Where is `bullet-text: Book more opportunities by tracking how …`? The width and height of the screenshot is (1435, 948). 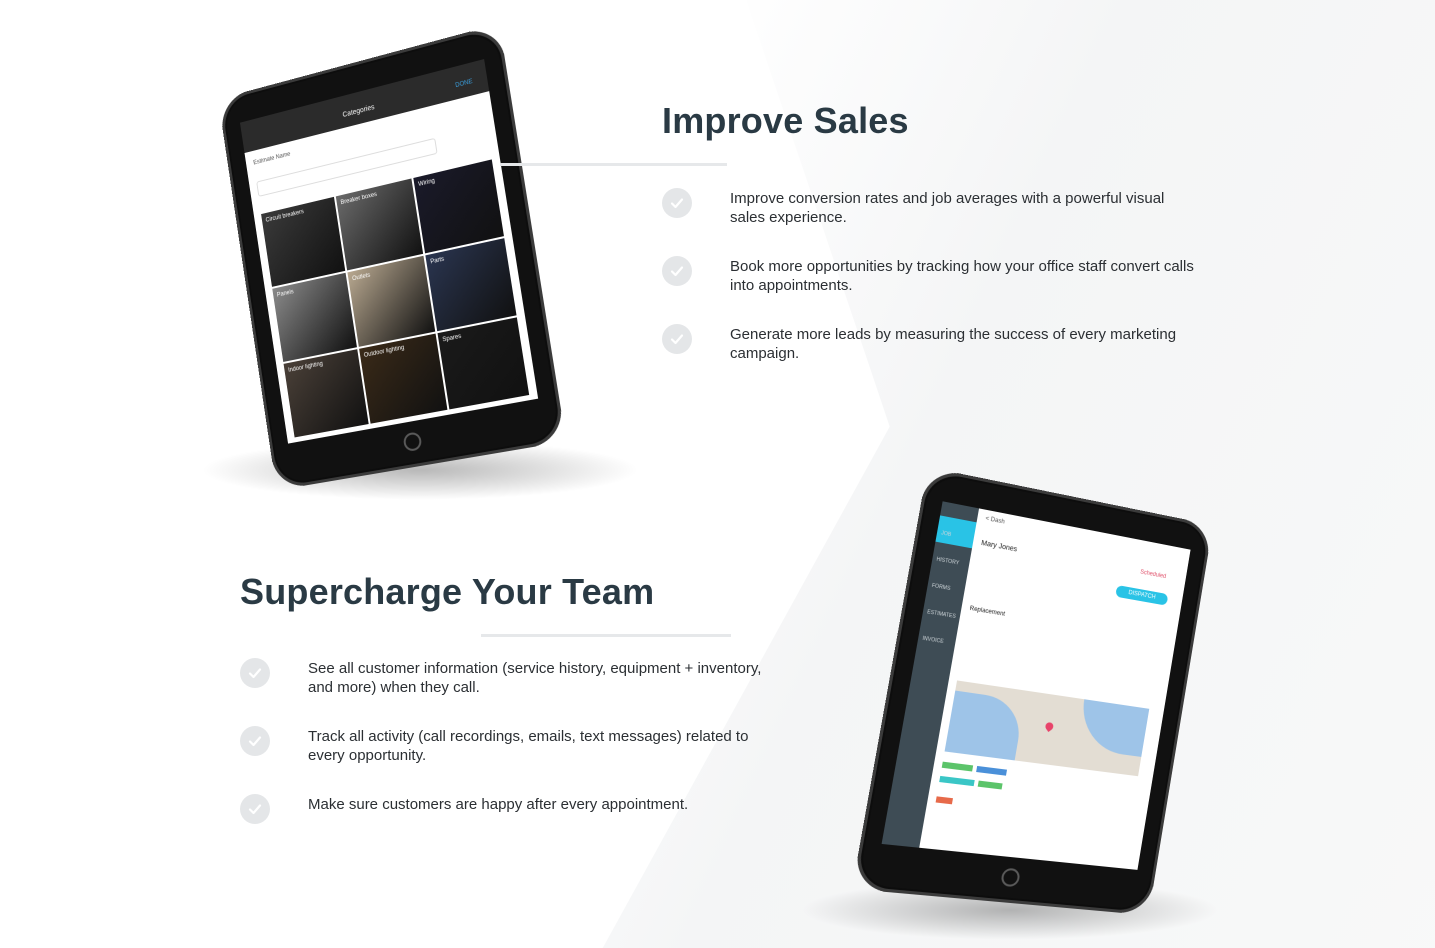 bullet-text: Book more opportunities by tracking how … is located at coordinates (962, 276).